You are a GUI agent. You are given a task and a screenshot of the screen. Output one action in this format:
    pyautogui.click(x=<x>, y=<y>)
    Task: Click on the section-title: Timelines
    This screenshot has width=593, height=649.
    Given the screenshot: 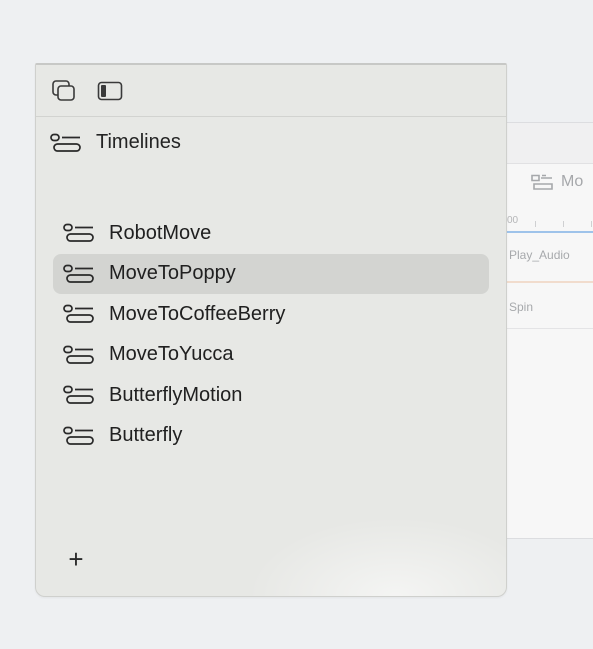 What is the action you would take?
    pyautogui.click(x=138, y=142)
    